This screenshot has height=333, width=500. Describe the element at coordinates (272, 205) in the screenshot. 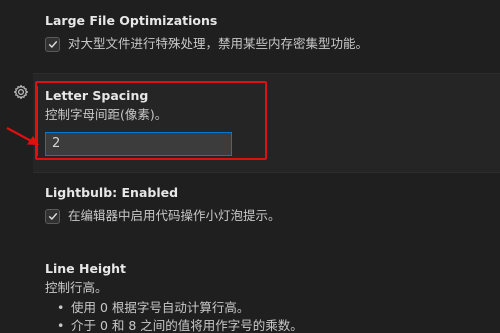

I see `setting-lightbulb-enabled: Lightbulb: Enabled 在编辑器中启用代码操作小灯泡提示。` at that location.